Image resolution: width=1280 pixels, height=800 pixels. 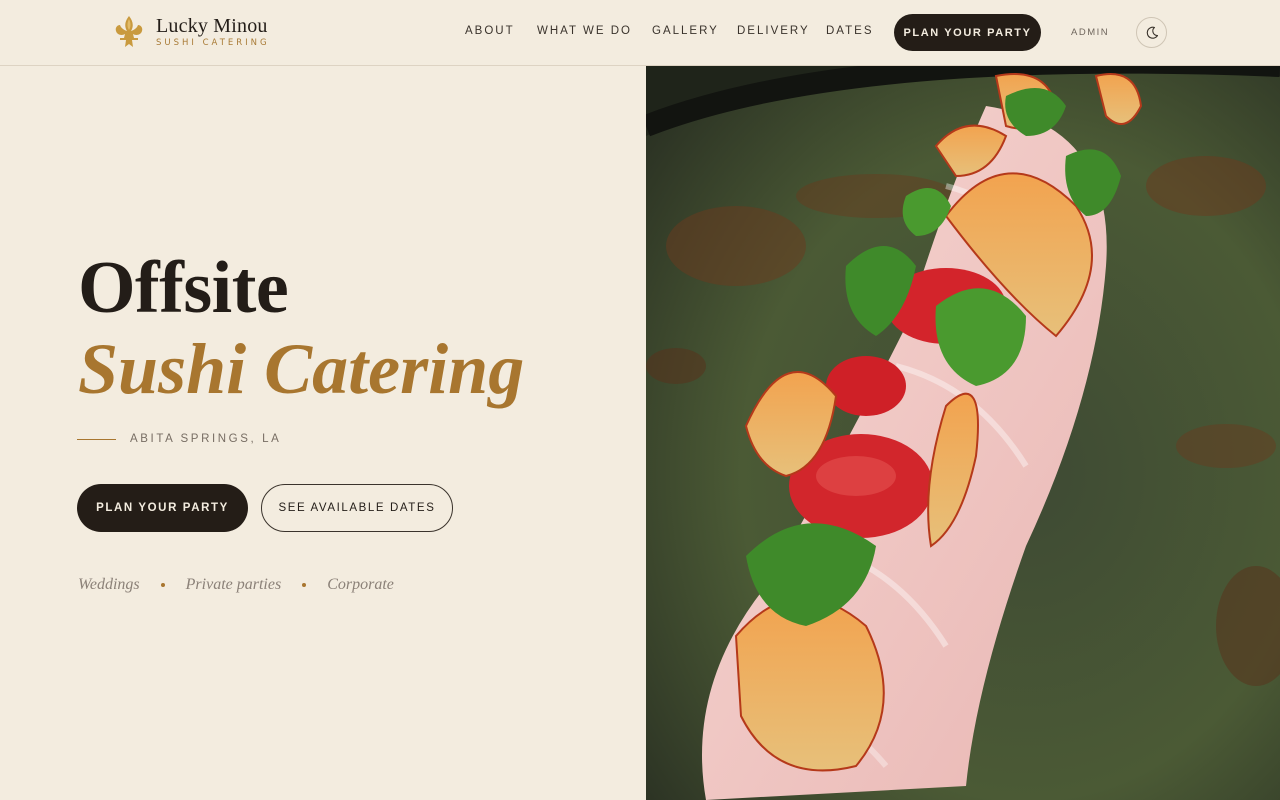 I want to click on location-divider, so click(x=96, y=439).